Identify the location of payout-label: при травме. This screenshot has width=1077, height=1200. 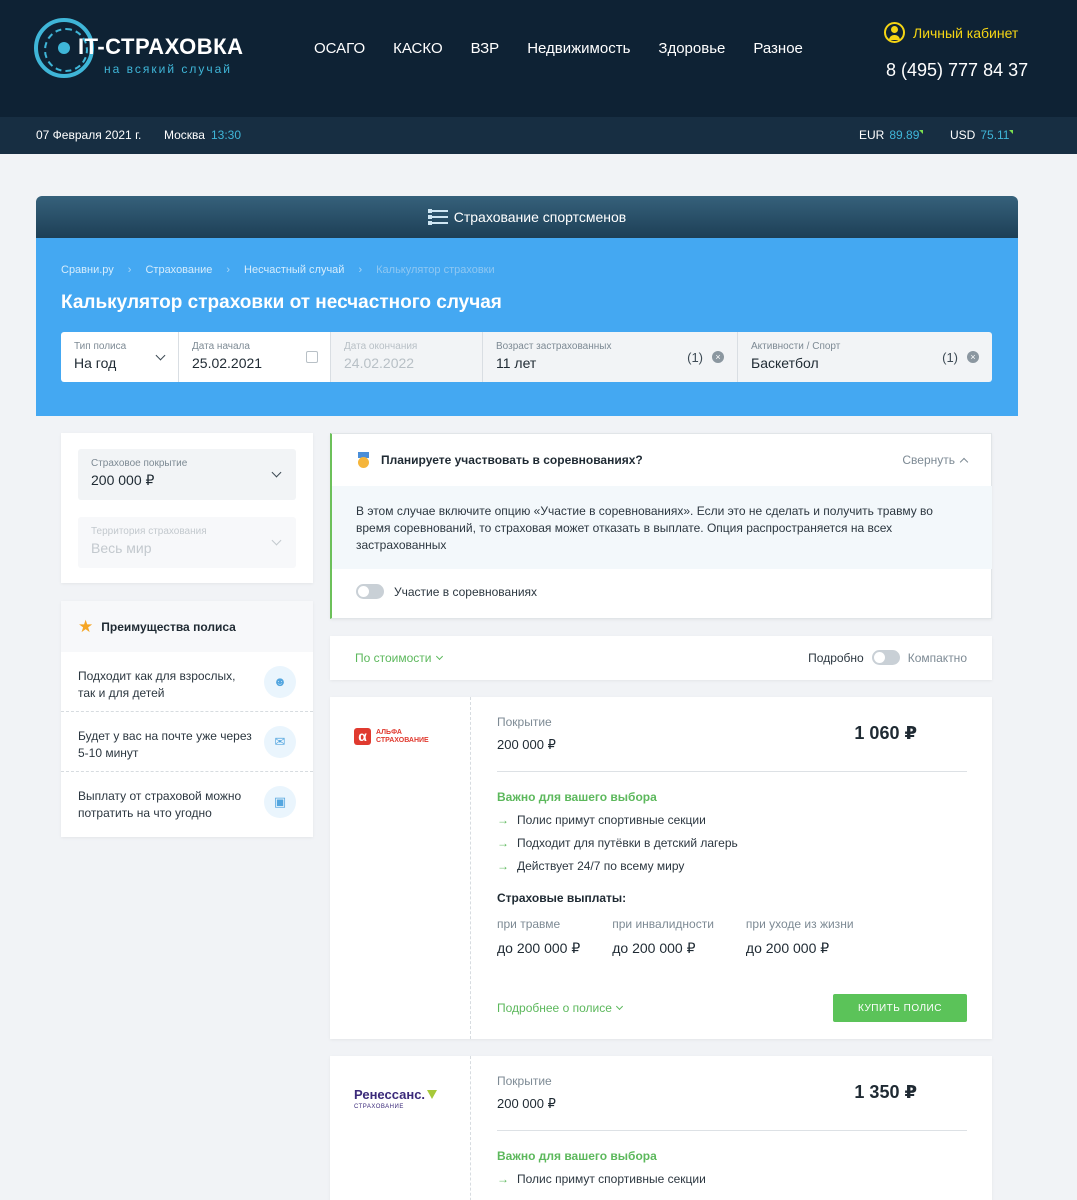
(529, 924).